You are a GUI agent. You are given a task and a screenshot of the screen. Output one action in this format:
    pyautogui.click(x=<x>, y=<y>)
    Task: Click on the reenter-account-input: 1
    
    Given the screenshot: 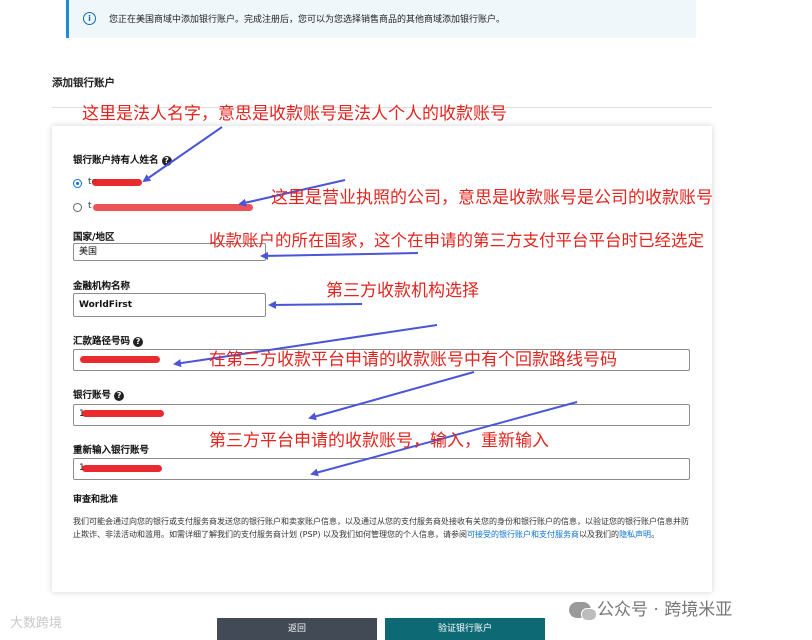 What is the action you would take?
    pyautogui.click(x=381, y=469)
    